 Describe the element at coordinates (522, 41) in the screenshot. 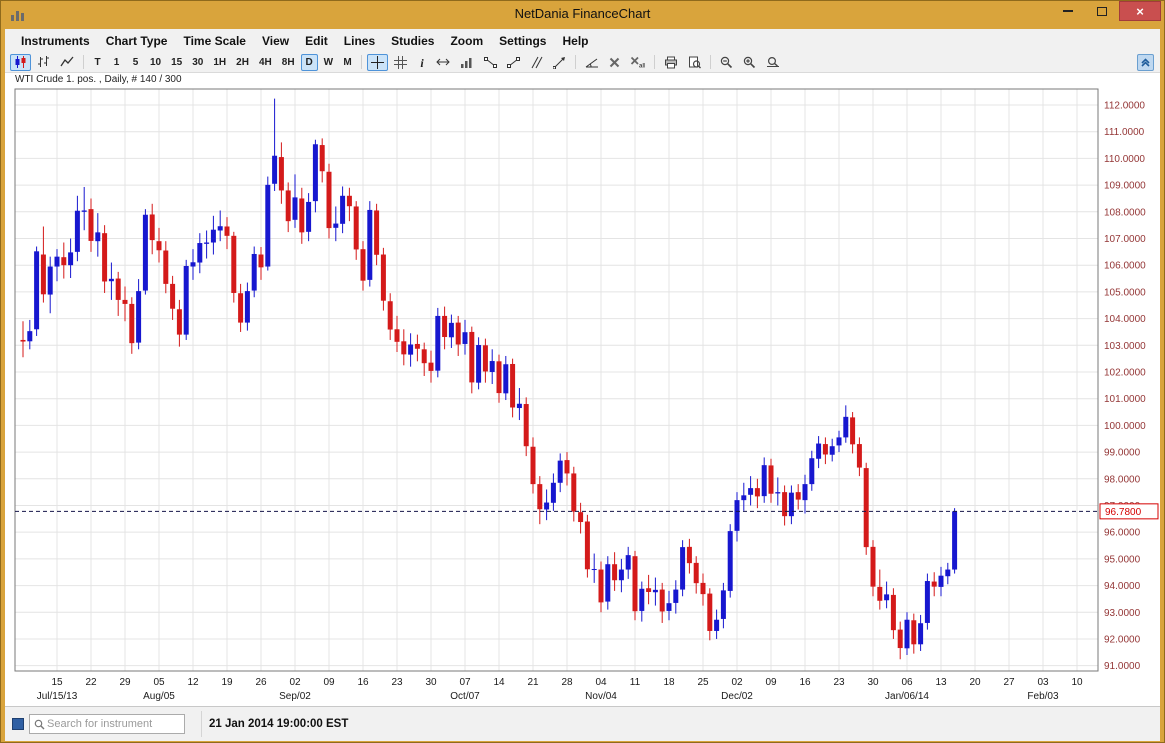

I see `menu-item-settings: Settings` at that location.